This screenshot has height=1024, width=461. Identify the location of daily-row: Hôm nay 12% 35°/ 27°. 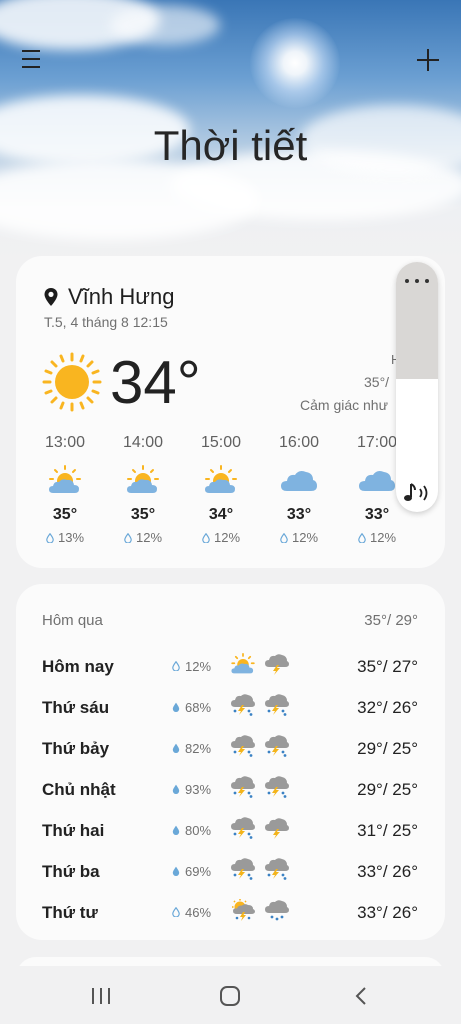
(230, 666).